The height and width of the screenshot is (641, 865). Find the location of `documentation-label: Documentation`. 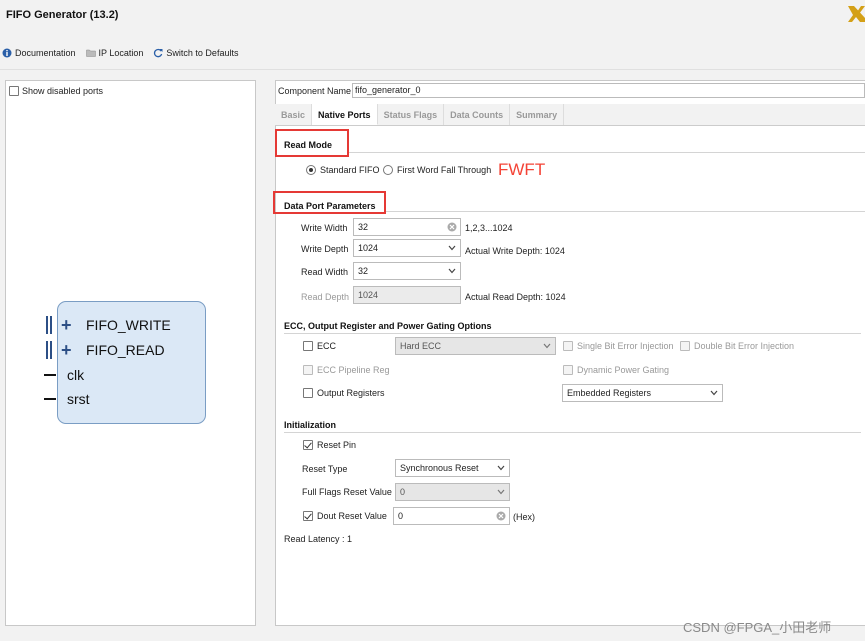

documentation-label: Documentation is located at coordinates (45, 53).